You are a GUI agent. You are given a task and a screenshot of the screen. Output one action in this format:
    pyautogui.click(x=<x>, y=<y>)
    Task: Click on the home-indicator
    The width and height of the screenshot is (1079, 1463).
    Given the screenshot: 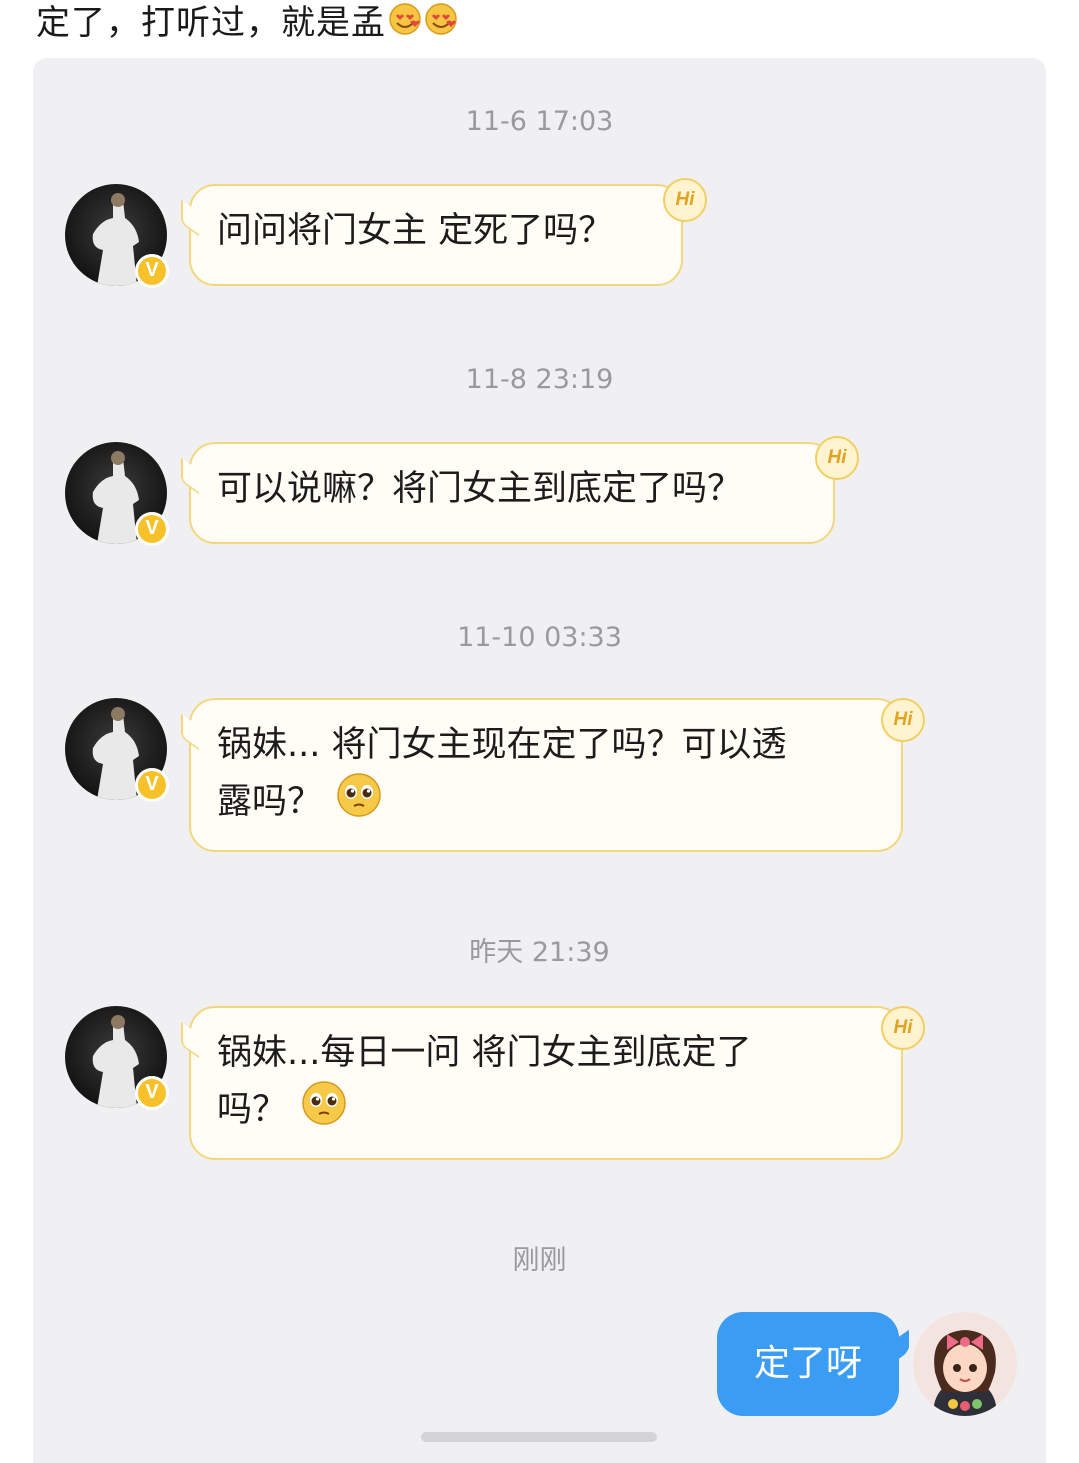 What is the action you would take?
    pyautogui.click(x=539, y=1437)
    